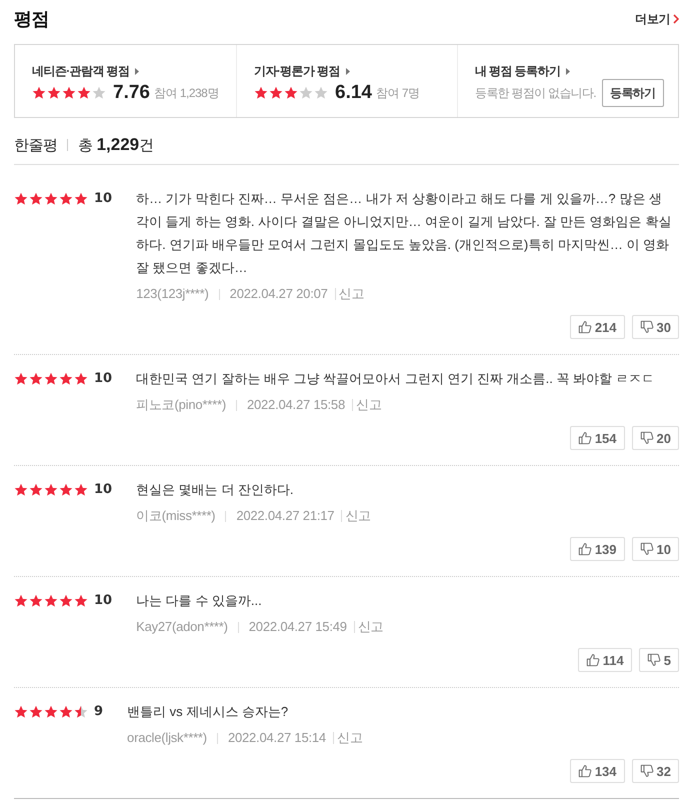 This screenshot has height=812, width=694. What do you see at coordinates (597, 771) in the screenshot?
I see `like-button: 134` at bounding box center [597, 771].